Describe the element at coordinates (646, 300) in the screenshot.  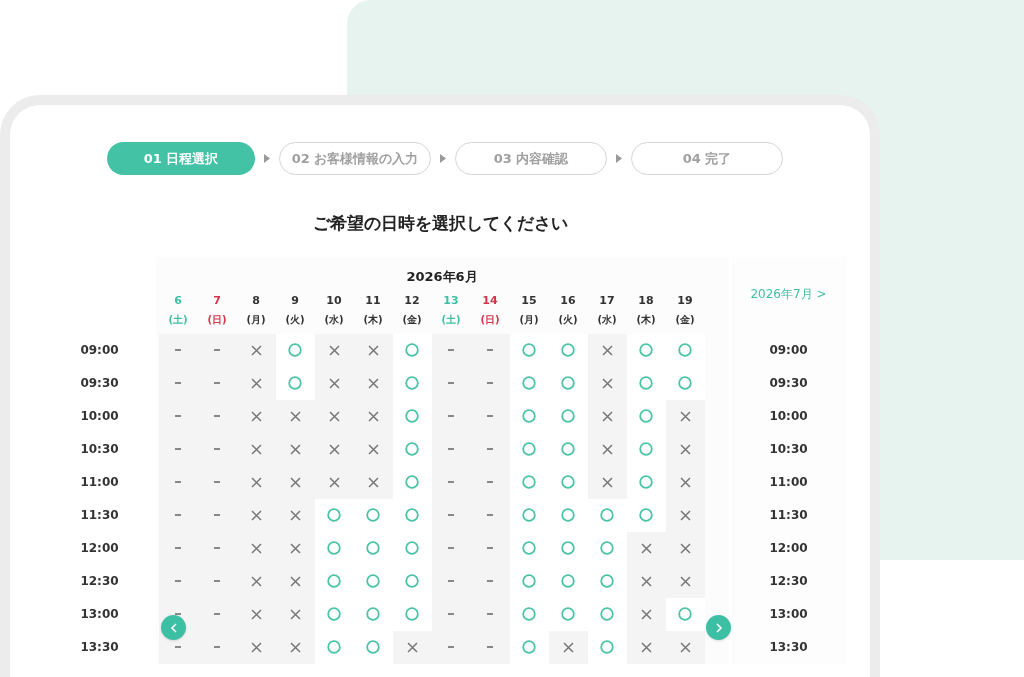
I see `day-number: 18` at that location.